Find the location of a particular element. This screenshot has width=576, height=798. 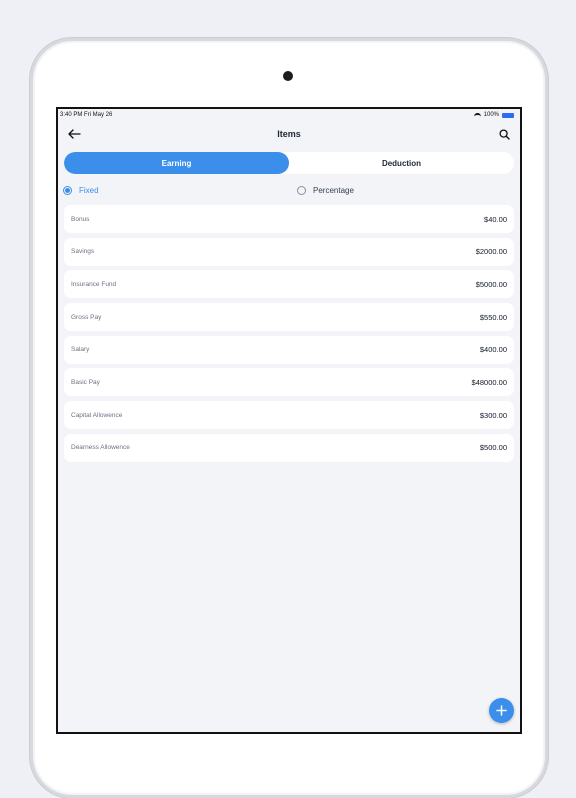

radio-percentage-label: Percentage is located at coordinates (333, 190).